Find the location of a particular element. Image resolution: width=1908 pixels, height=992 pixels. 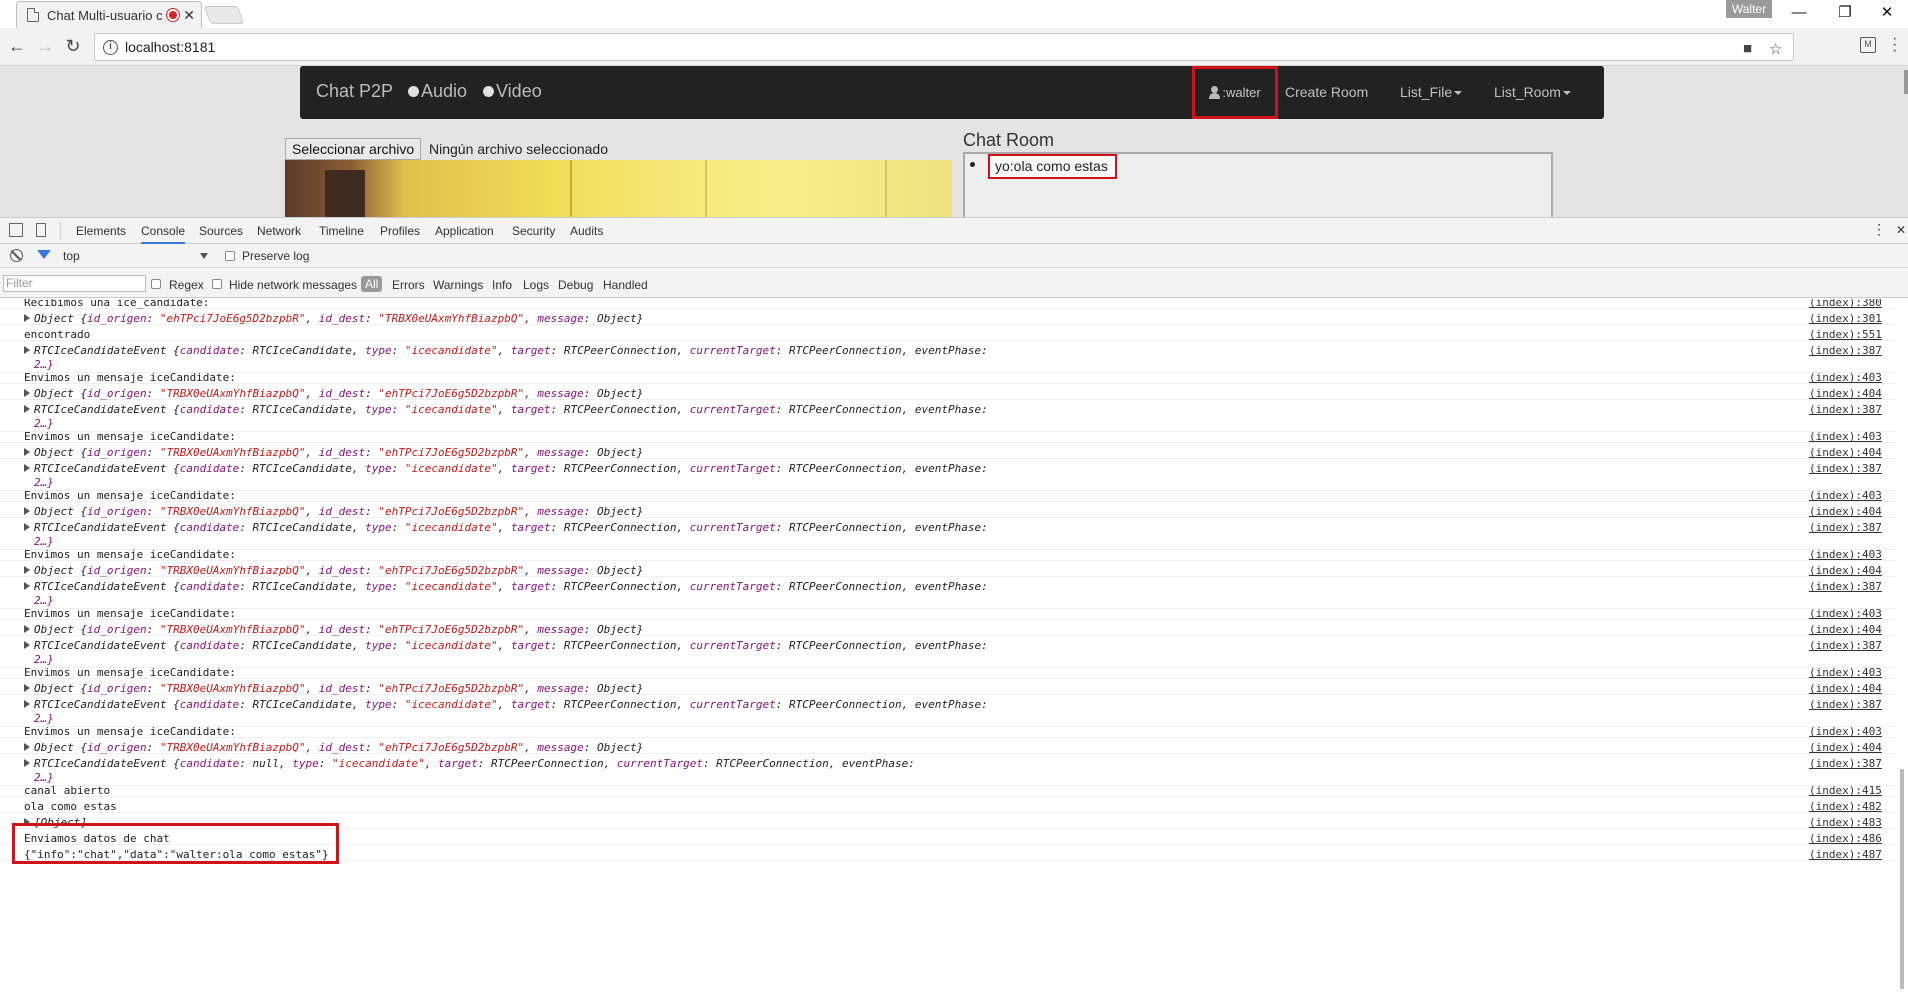

tab-close-icon: ✕ is located at coordinates (189, 15).